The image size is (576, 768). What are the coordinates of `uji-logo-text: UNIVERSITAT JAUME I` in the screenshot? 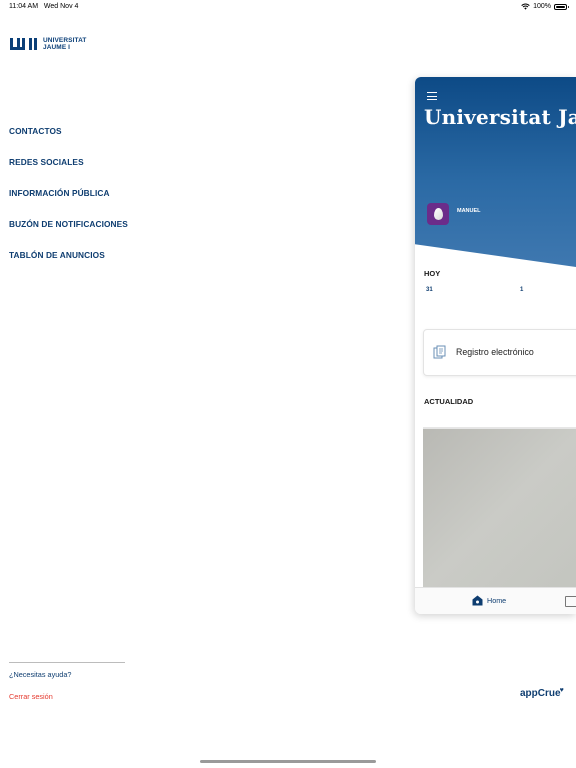 It's located at (65, 44).